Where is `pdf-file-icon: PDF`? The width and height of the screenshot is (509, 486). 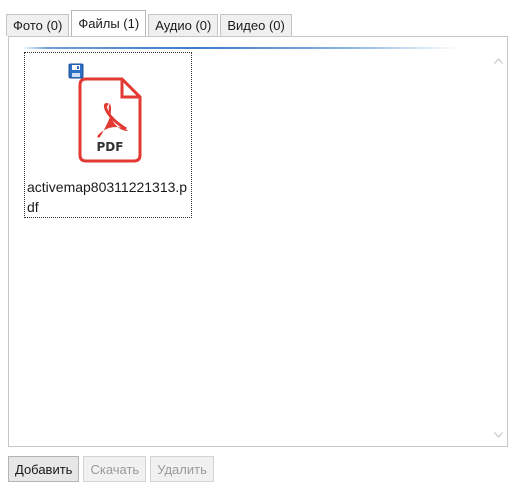 pdf-file-icon: PDF is located at coordinates (107, 113).